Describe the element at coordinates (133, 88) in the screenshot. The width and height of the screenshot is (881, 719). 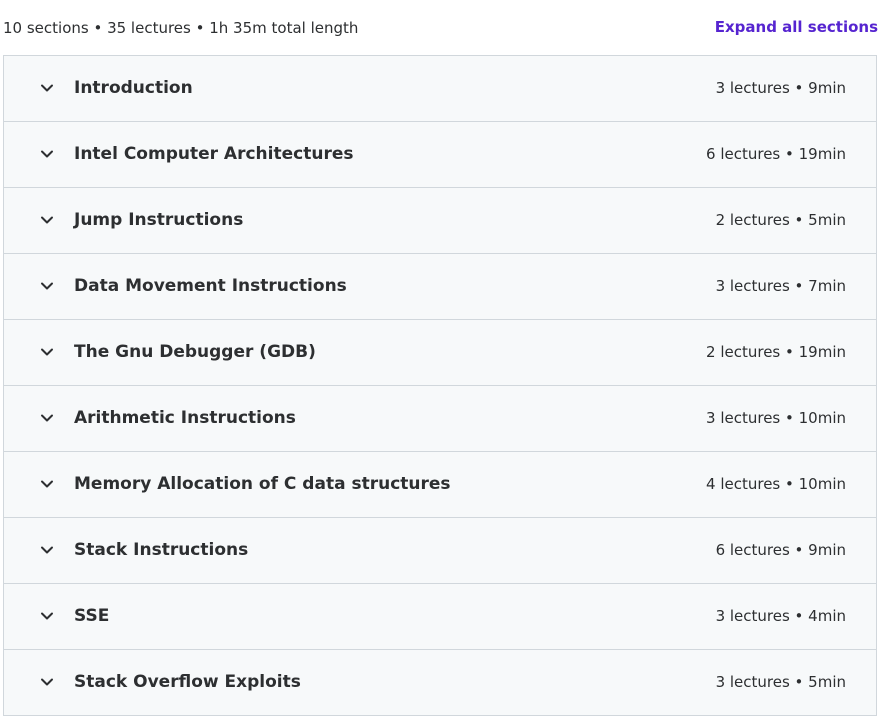
I see `section-title: Introduction` at that location.